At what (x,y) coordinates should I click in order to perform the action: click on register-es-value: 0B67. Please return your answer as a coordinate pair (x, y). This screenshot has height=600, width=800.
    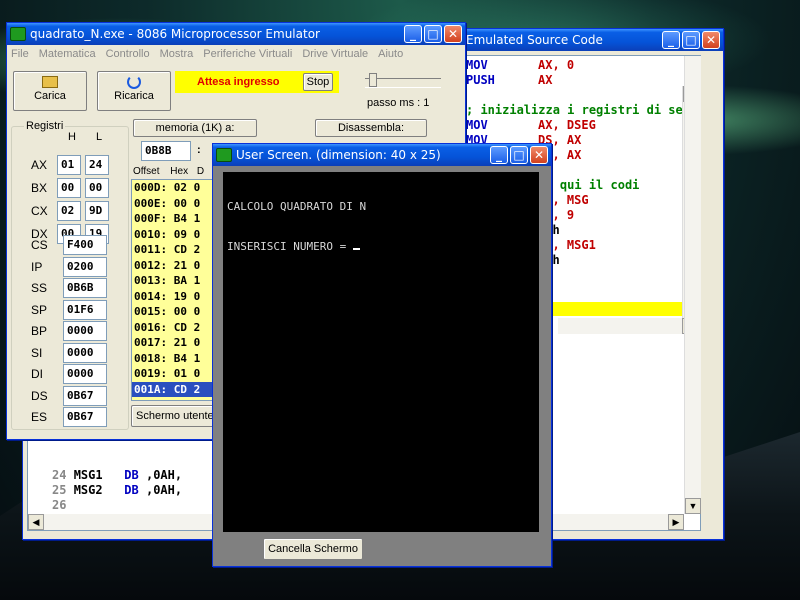
    Looking at the image, I should click on (85, 417).